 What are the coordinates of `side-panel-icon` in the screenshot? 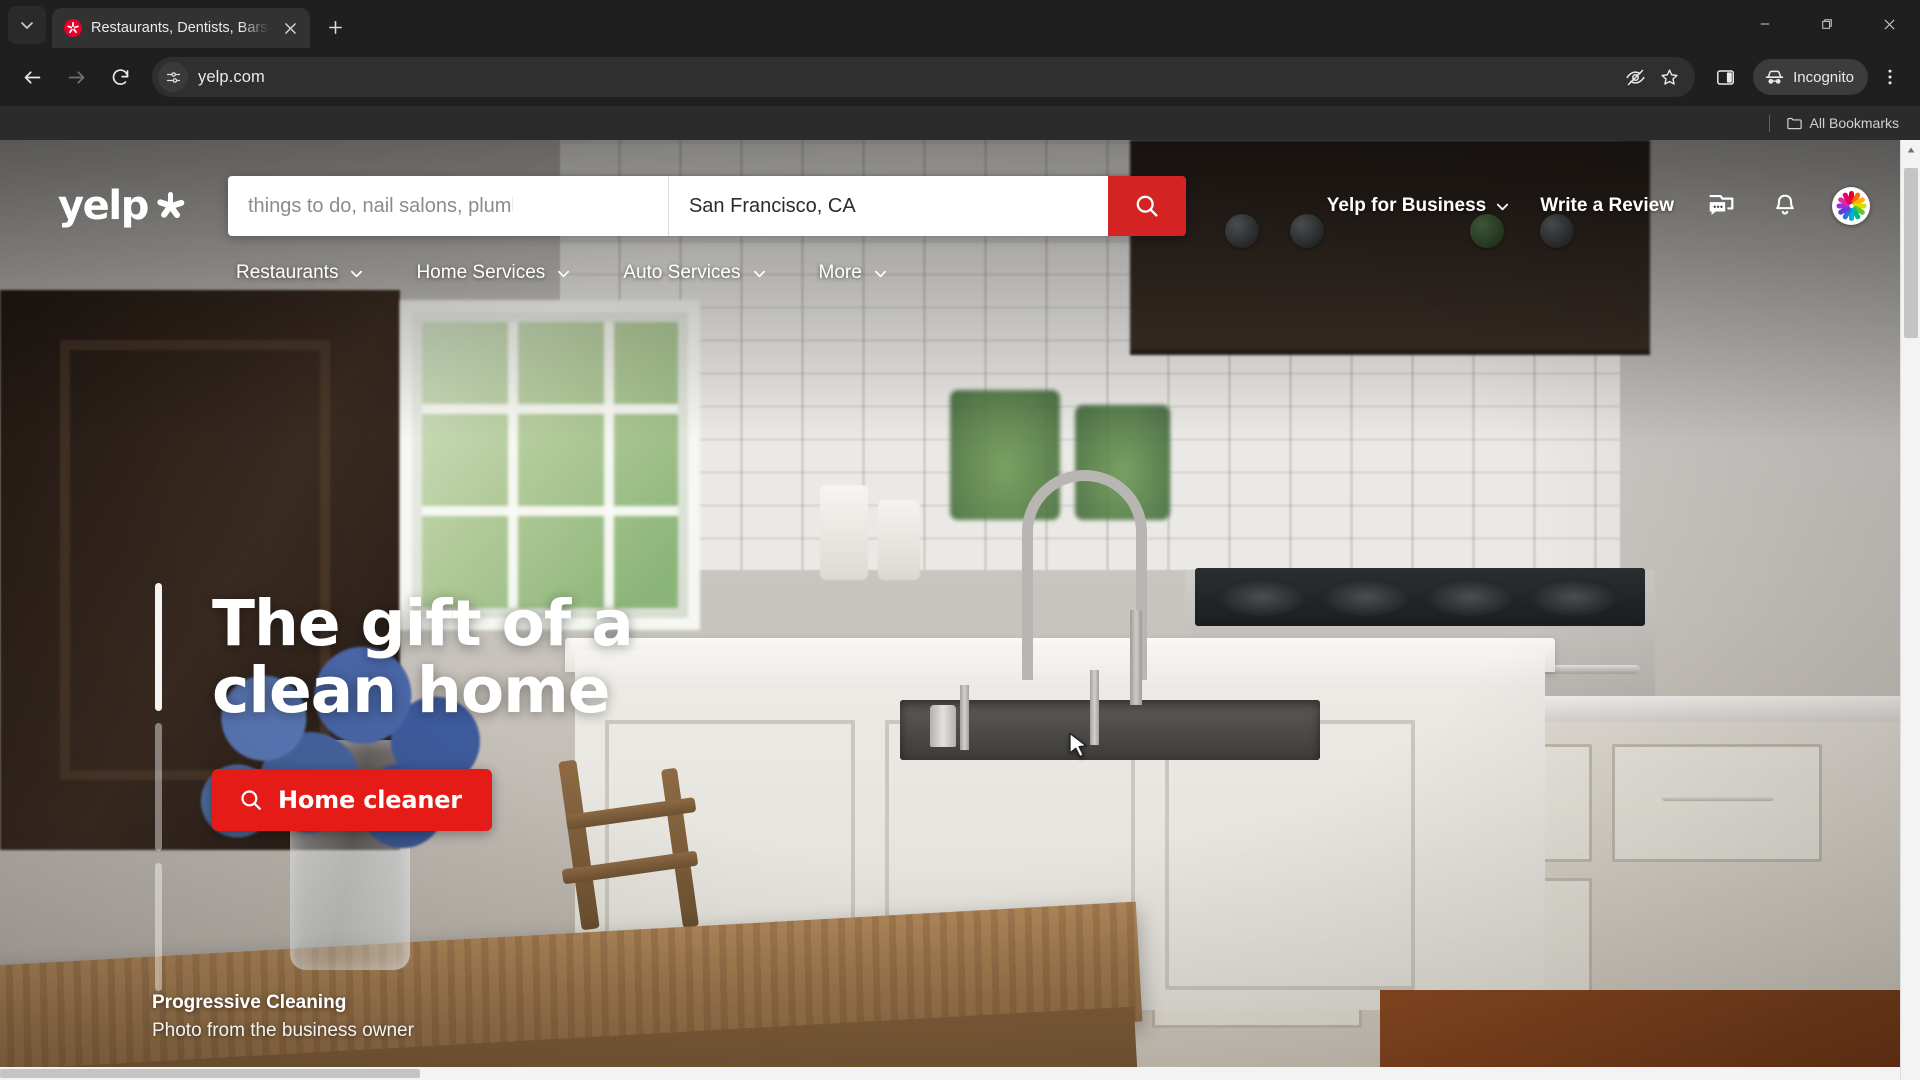 It's located at (1725, 77).